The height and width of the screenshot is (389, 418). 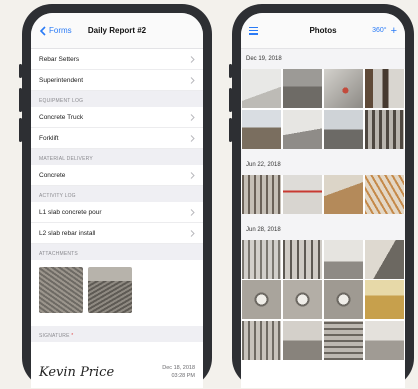 I want to click on list-item-label: L1 slab concrete pour, so click(x=70, y=212).